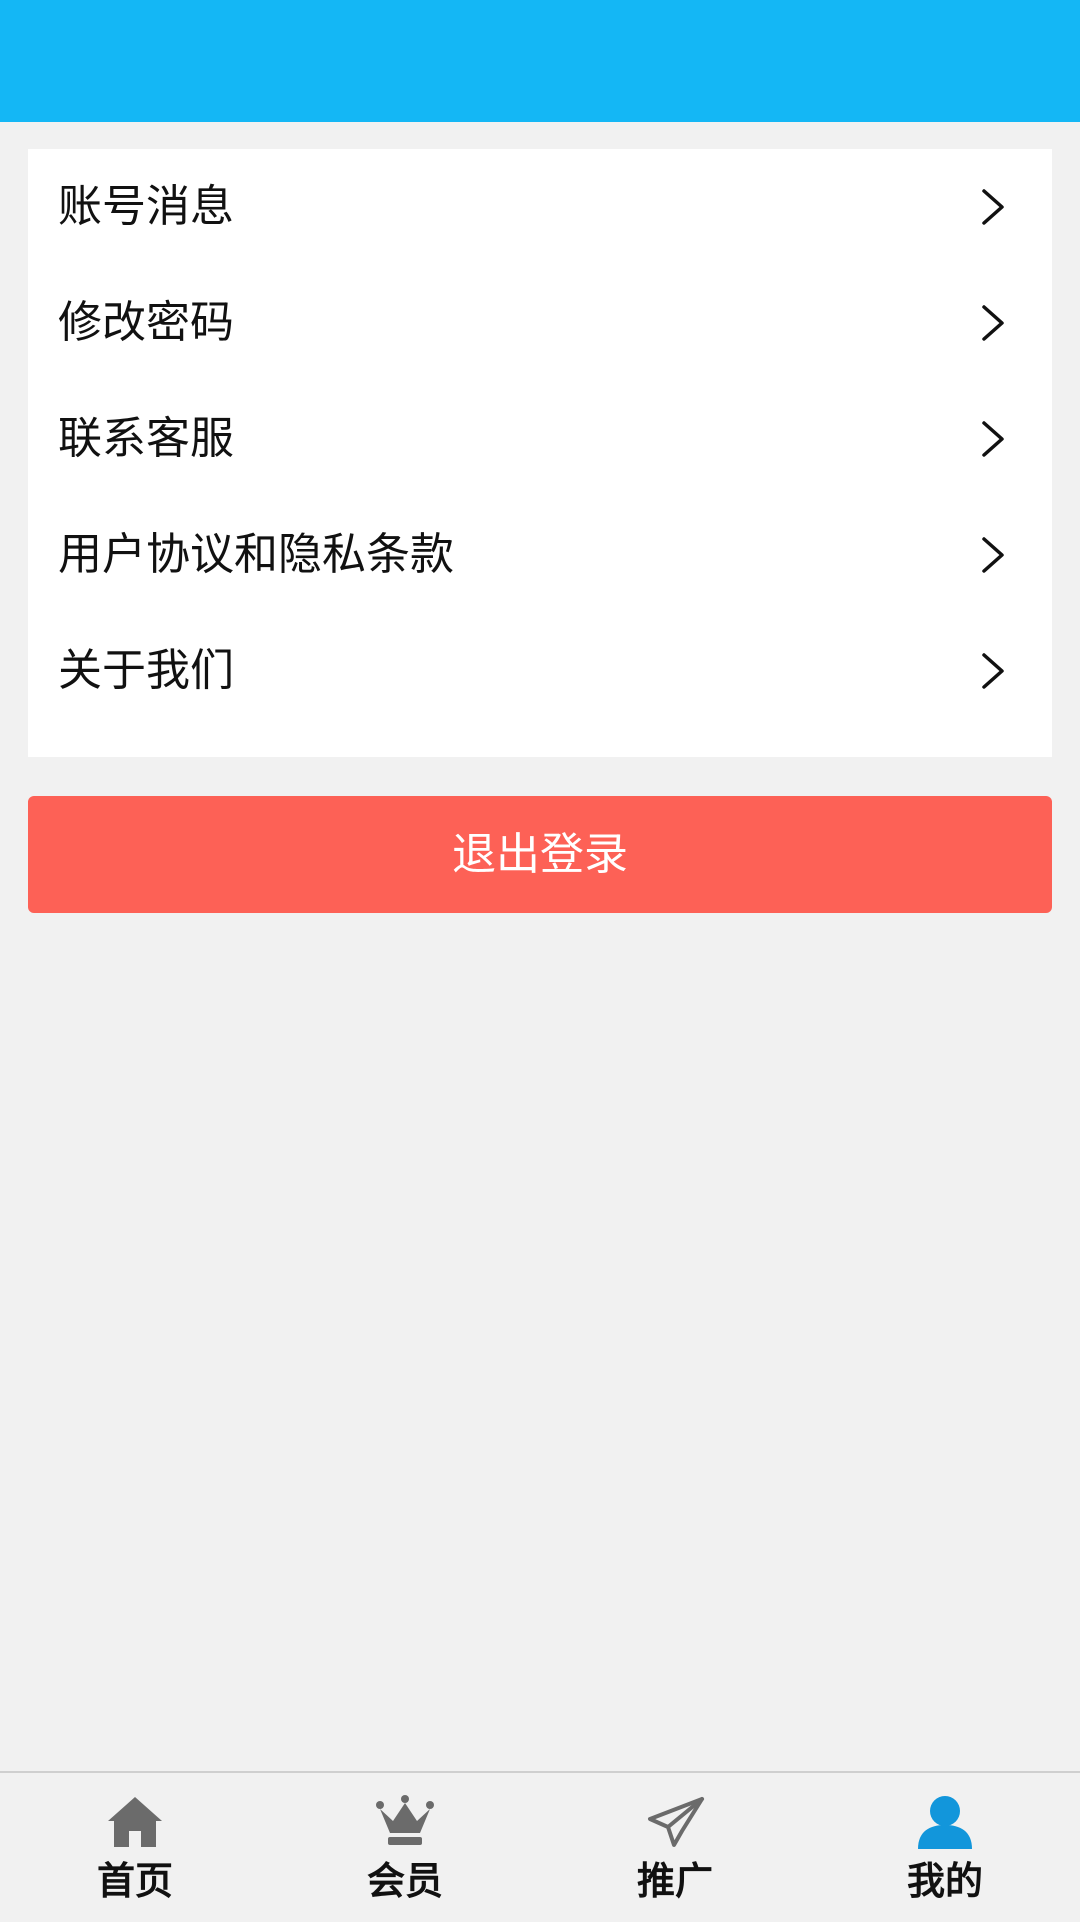 This screenshot has height=1922, width=1080. I want to click on crown-icon, so click(405, 1820).